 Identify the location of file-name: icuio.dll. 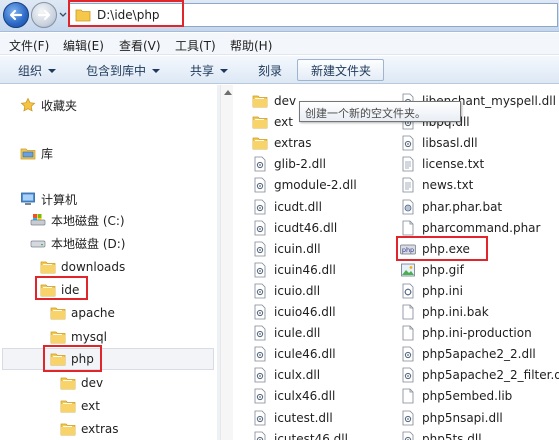
(297, 290).